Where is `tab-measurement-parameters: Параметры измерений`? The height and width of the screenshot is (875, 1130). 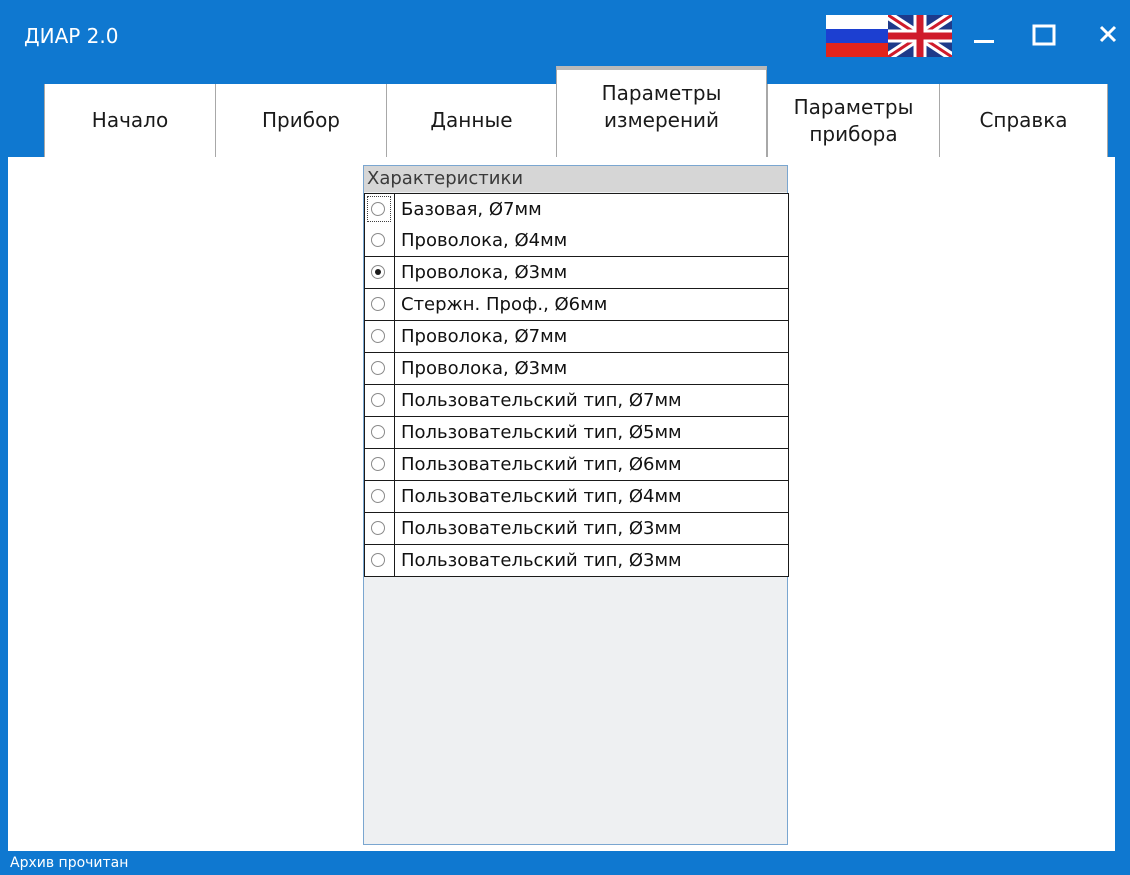 tab-measurement-parameters: Параметры измерений is located at coordinates (661, 111).